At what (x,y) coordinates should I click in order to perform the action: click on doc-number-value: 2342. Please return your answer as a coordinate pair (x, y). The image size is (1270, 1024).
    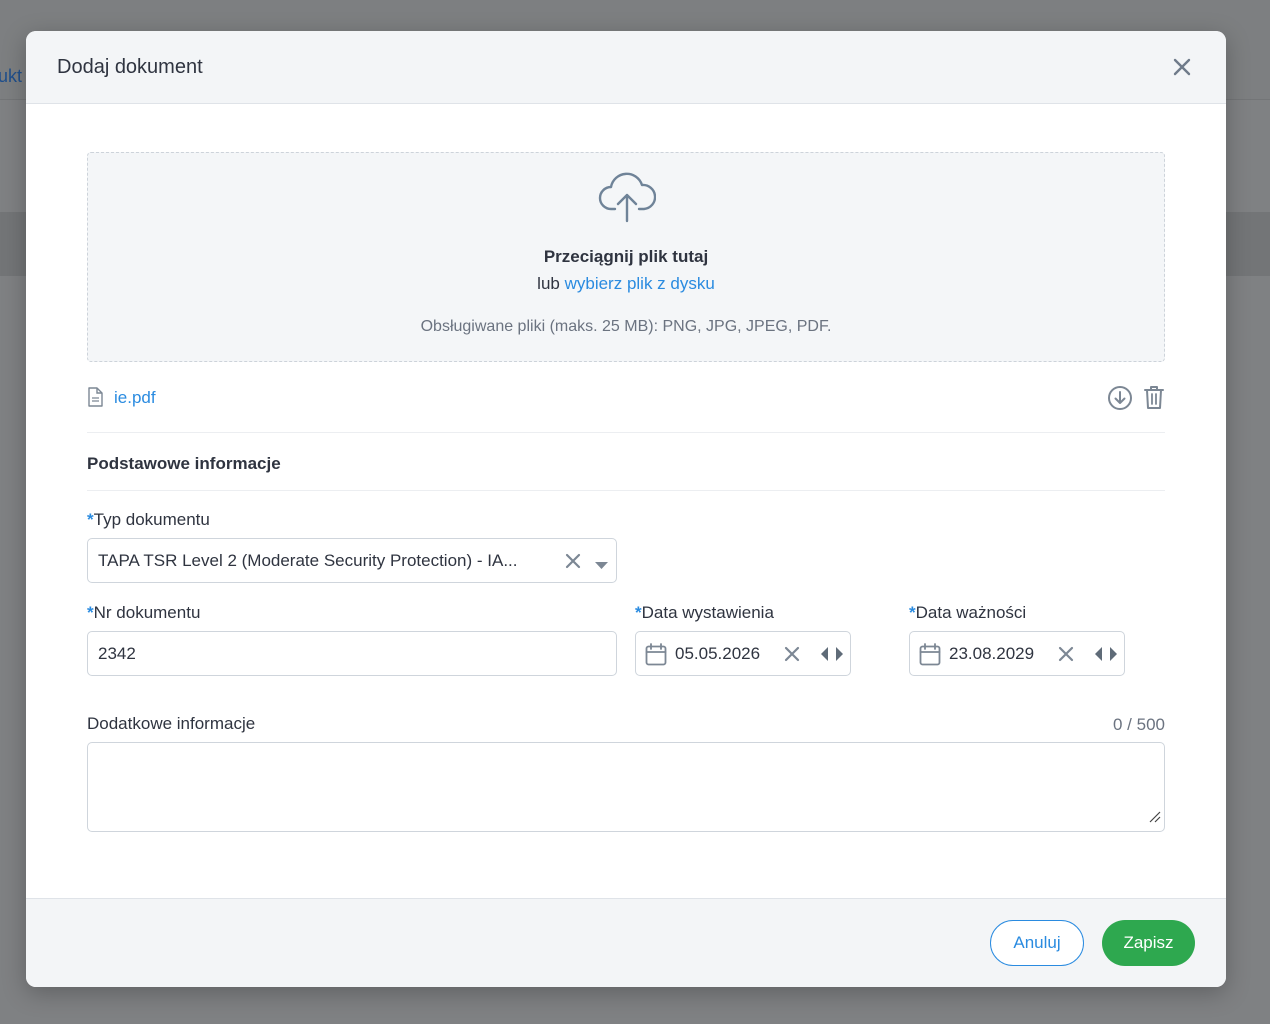
    Looking at the image, I should click on (117, 653).